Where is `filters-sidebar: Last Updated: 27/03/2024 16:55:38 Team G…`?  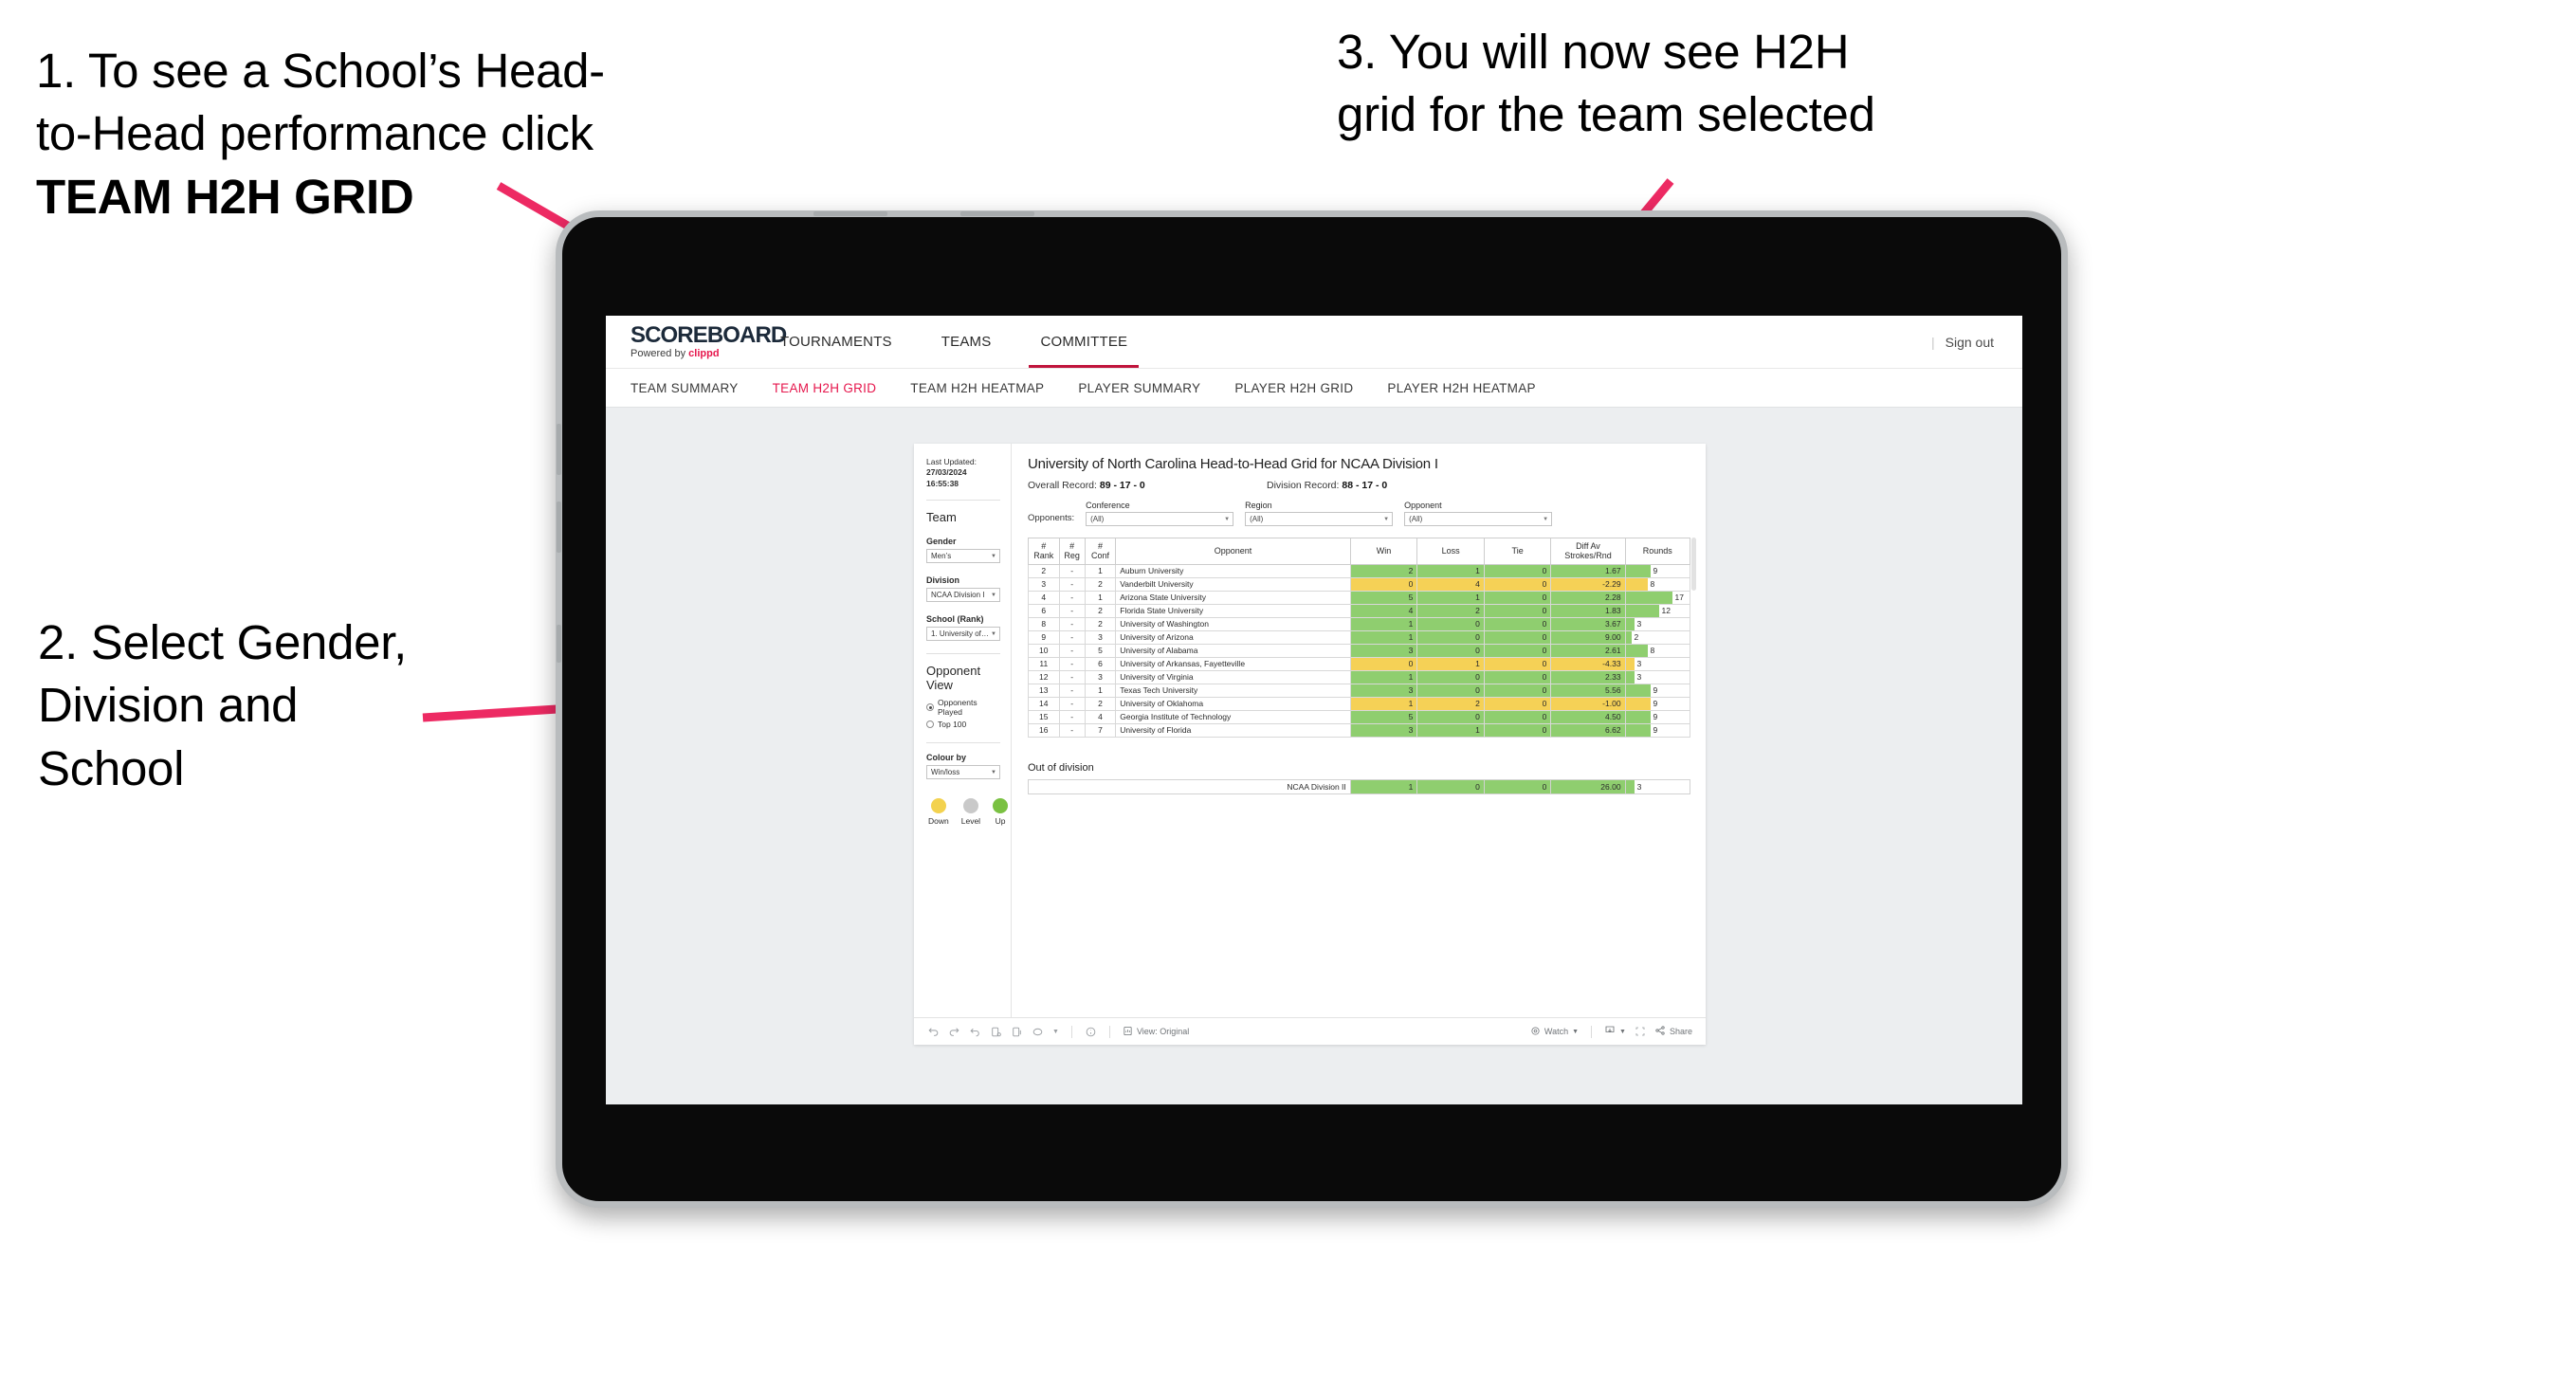 filters-sidebar: Last Updated: 27/03/2024 16:55:38 Team G… is located at coordinates (963, 730).